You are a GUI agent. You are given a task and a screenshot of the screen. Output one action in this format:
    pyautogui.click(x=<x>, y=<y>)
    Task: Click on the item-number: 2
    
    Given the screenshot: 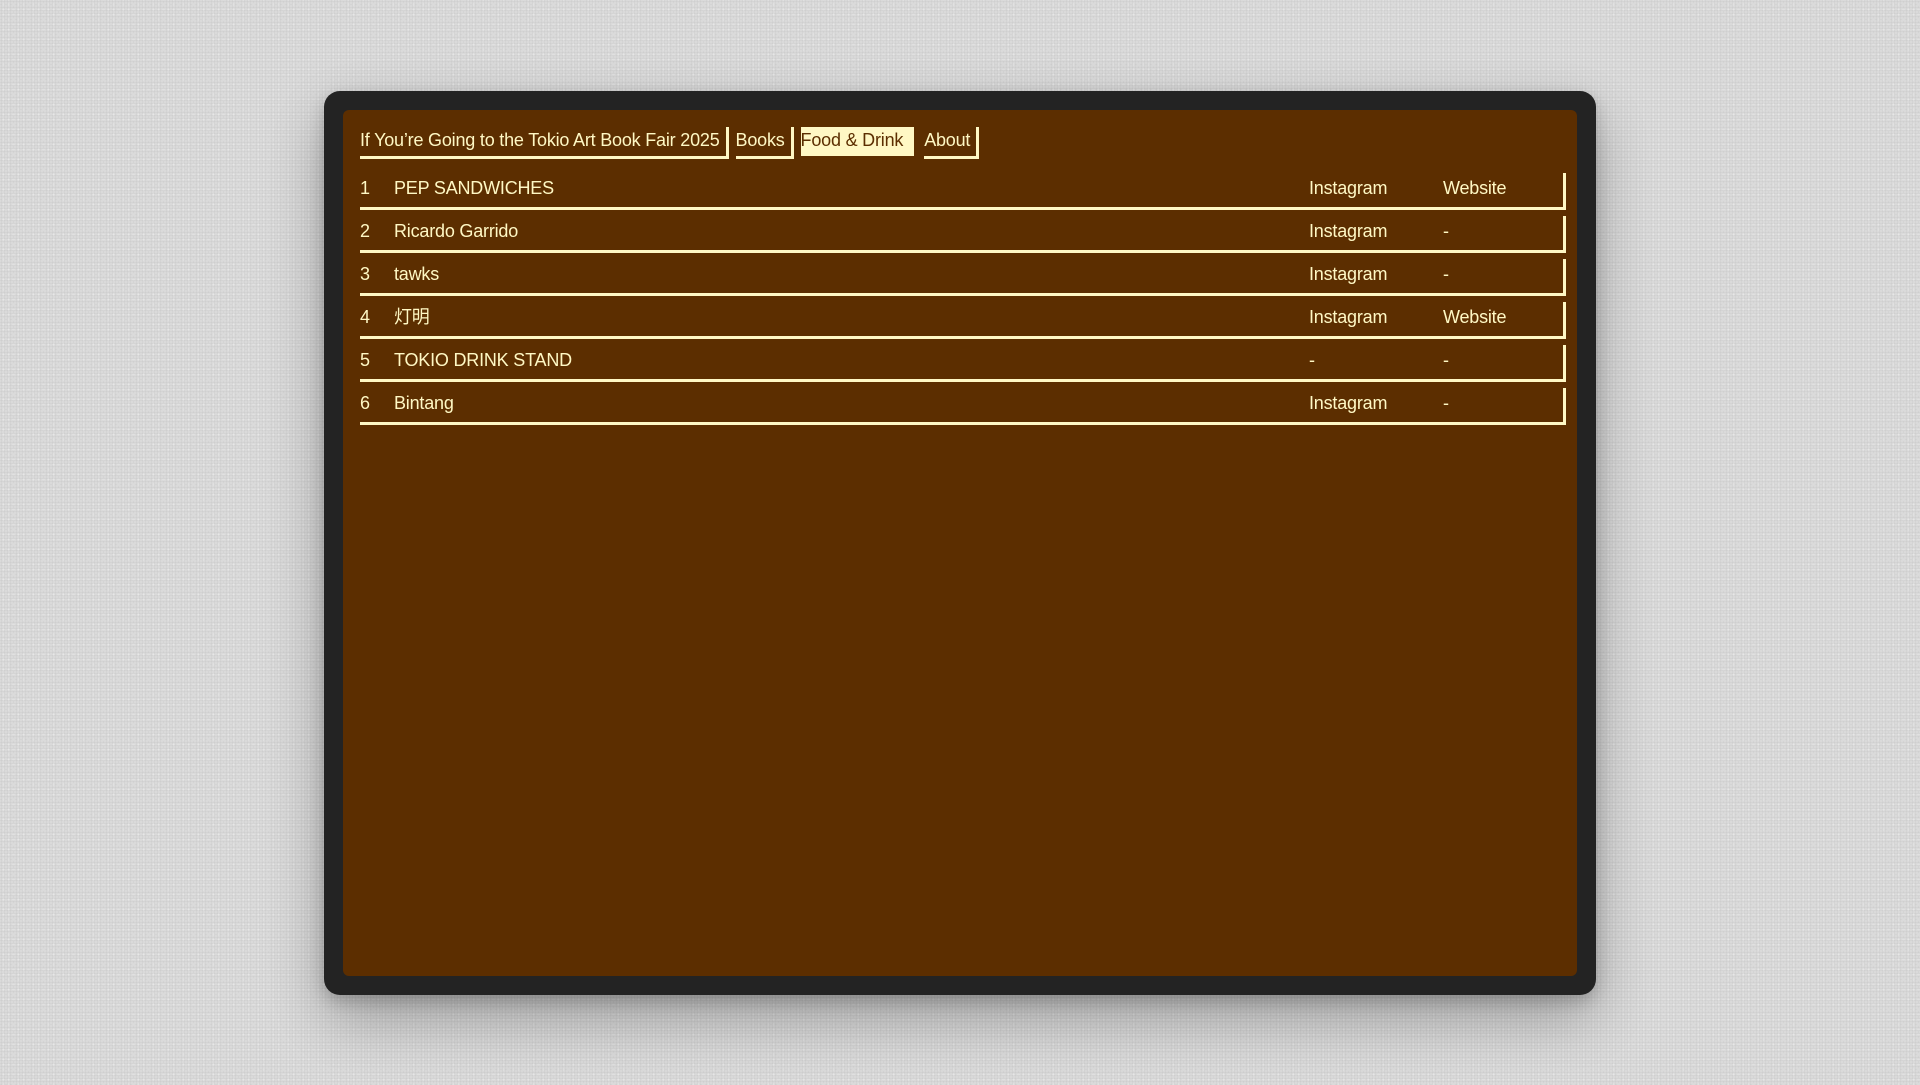 What is the action you would take?
    pyautogui.click(x=365, y=231)
    